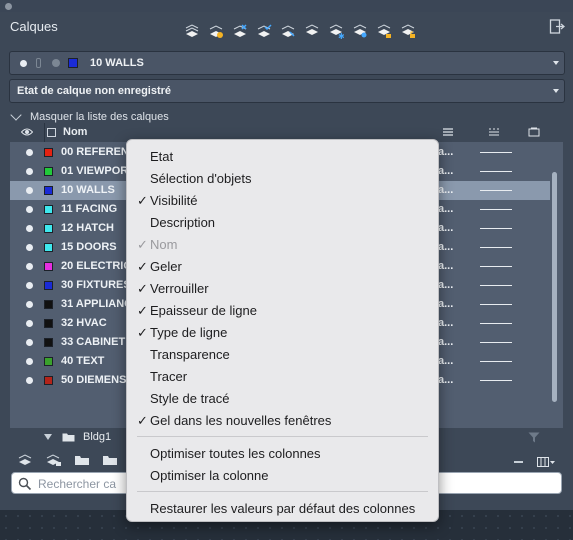 This screenshot has height=540, width=573. I want to click on menu-item-column: ✓ Epaisseur de ligne, so click(283, 310).